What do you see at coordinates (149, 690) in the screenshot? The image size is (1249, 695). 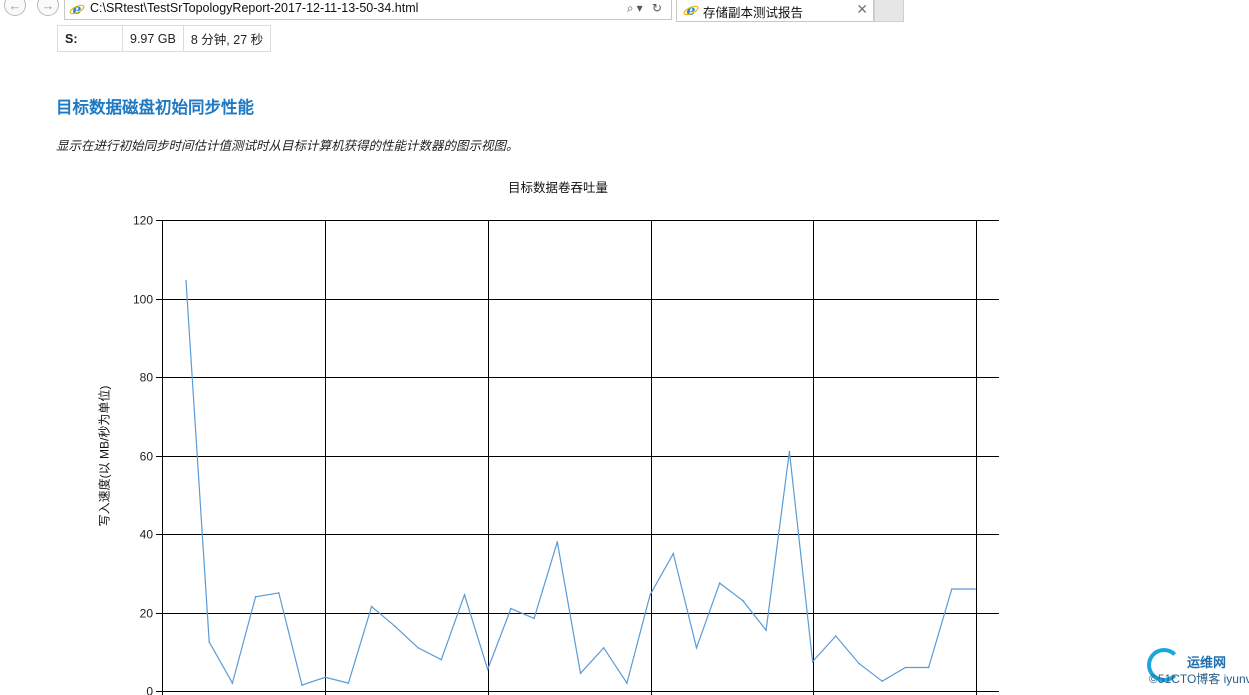 I see `y-tick-label: 0` at bounding box center [149, 690].